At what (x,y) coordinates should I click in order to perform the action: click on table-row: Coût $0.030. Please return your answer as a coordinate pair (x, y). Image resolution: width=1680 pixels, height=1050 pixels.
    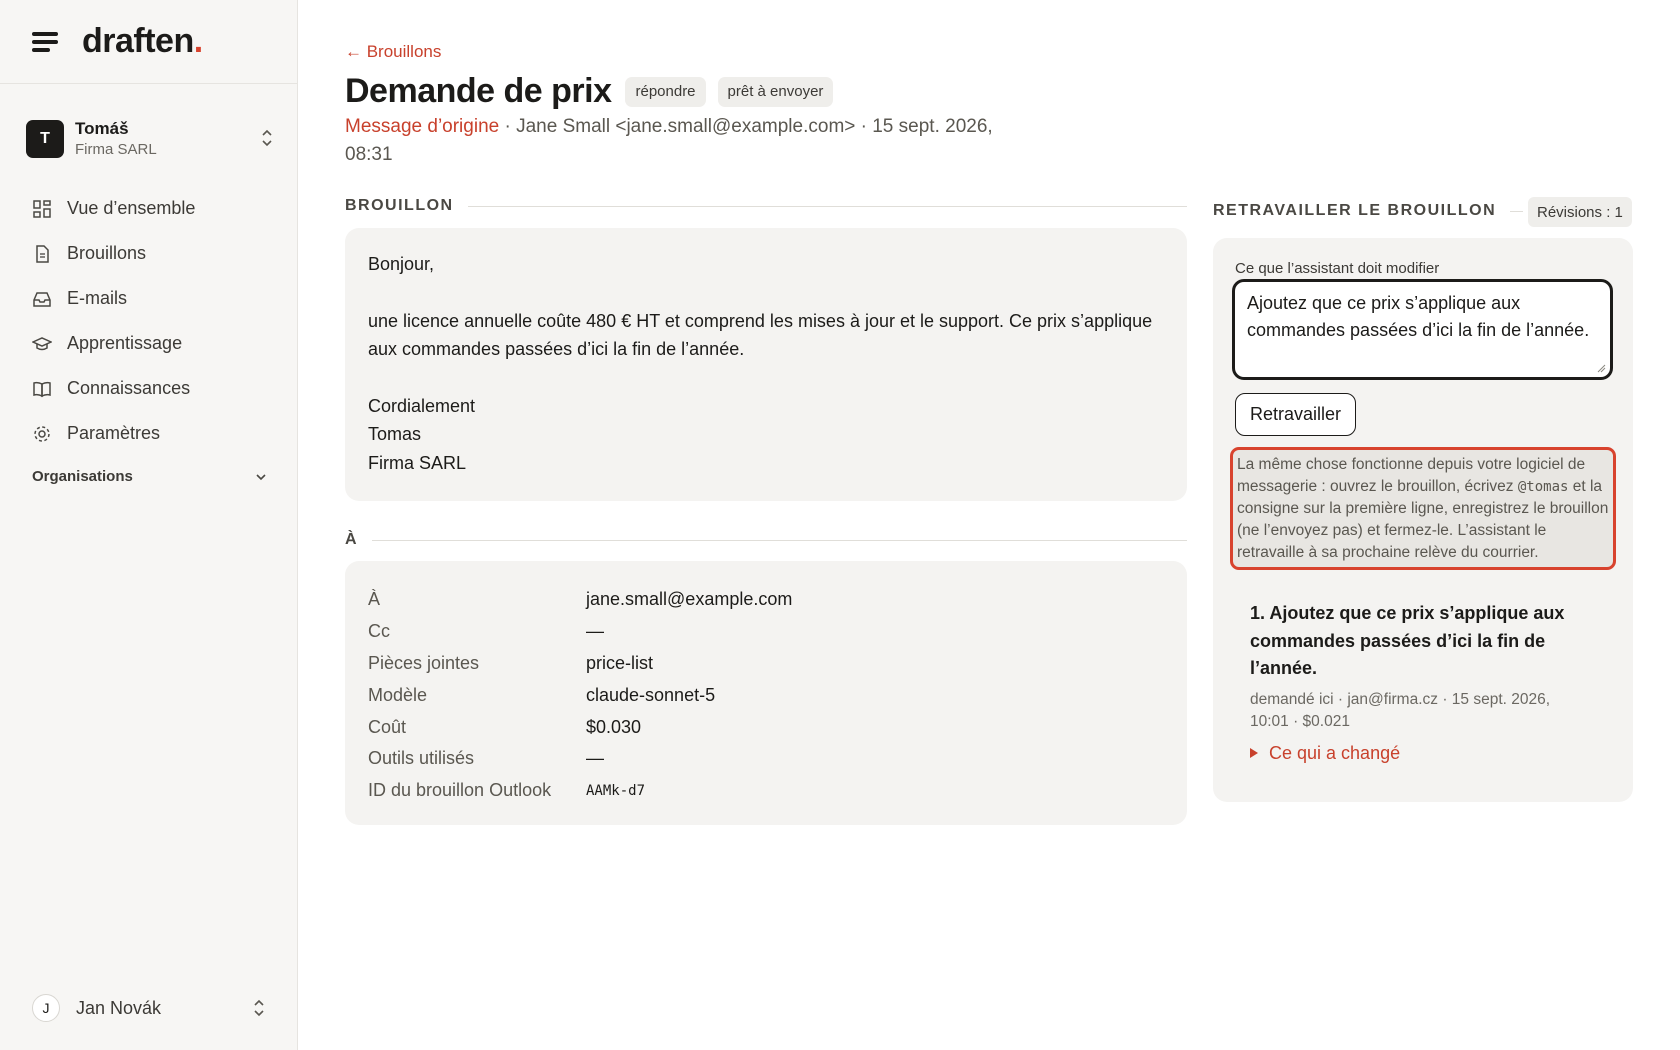
    Looking at the image, I should click on (505, 726).